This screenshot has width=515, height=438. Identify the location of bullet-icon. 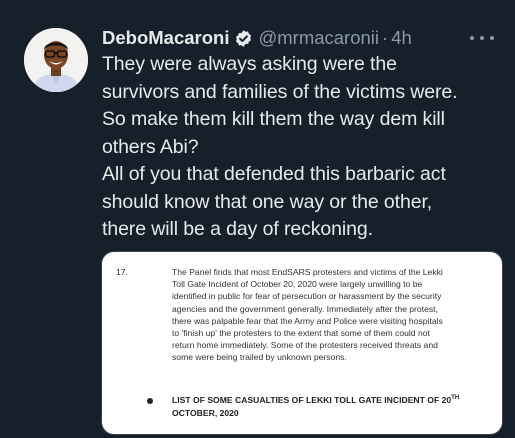
(150, 401).